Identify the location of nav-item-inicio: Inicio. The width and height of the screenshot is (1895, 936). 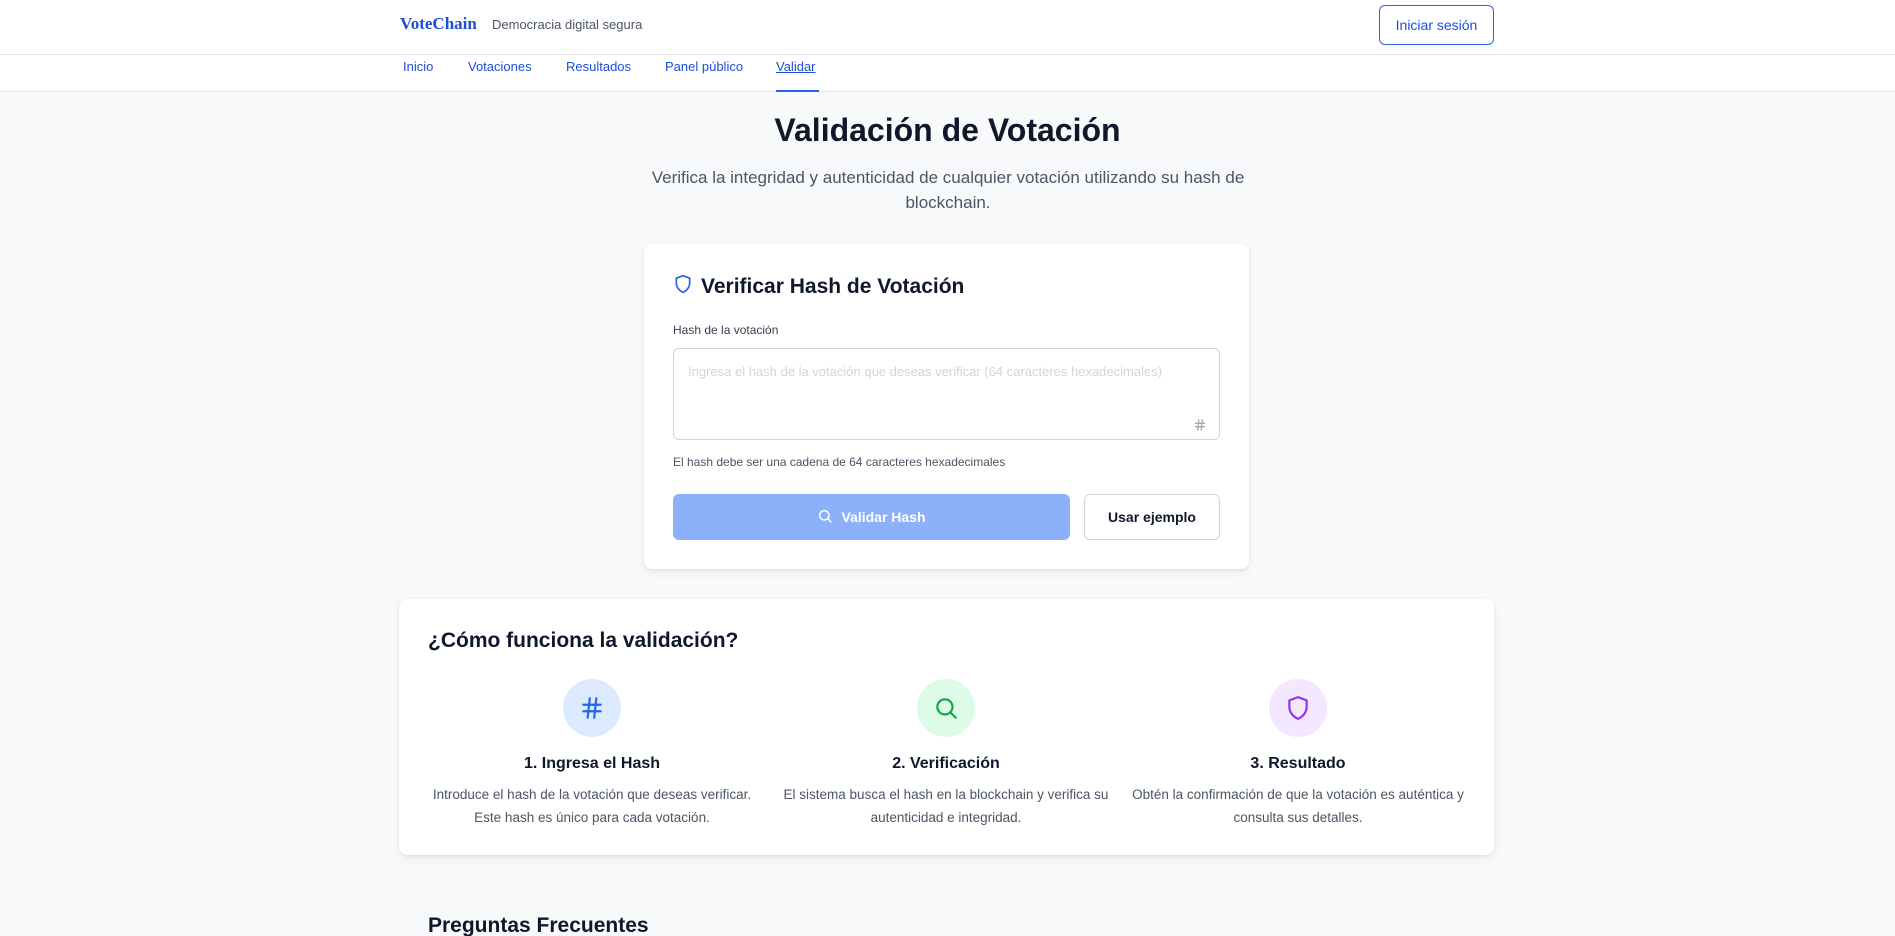
(418, 73).